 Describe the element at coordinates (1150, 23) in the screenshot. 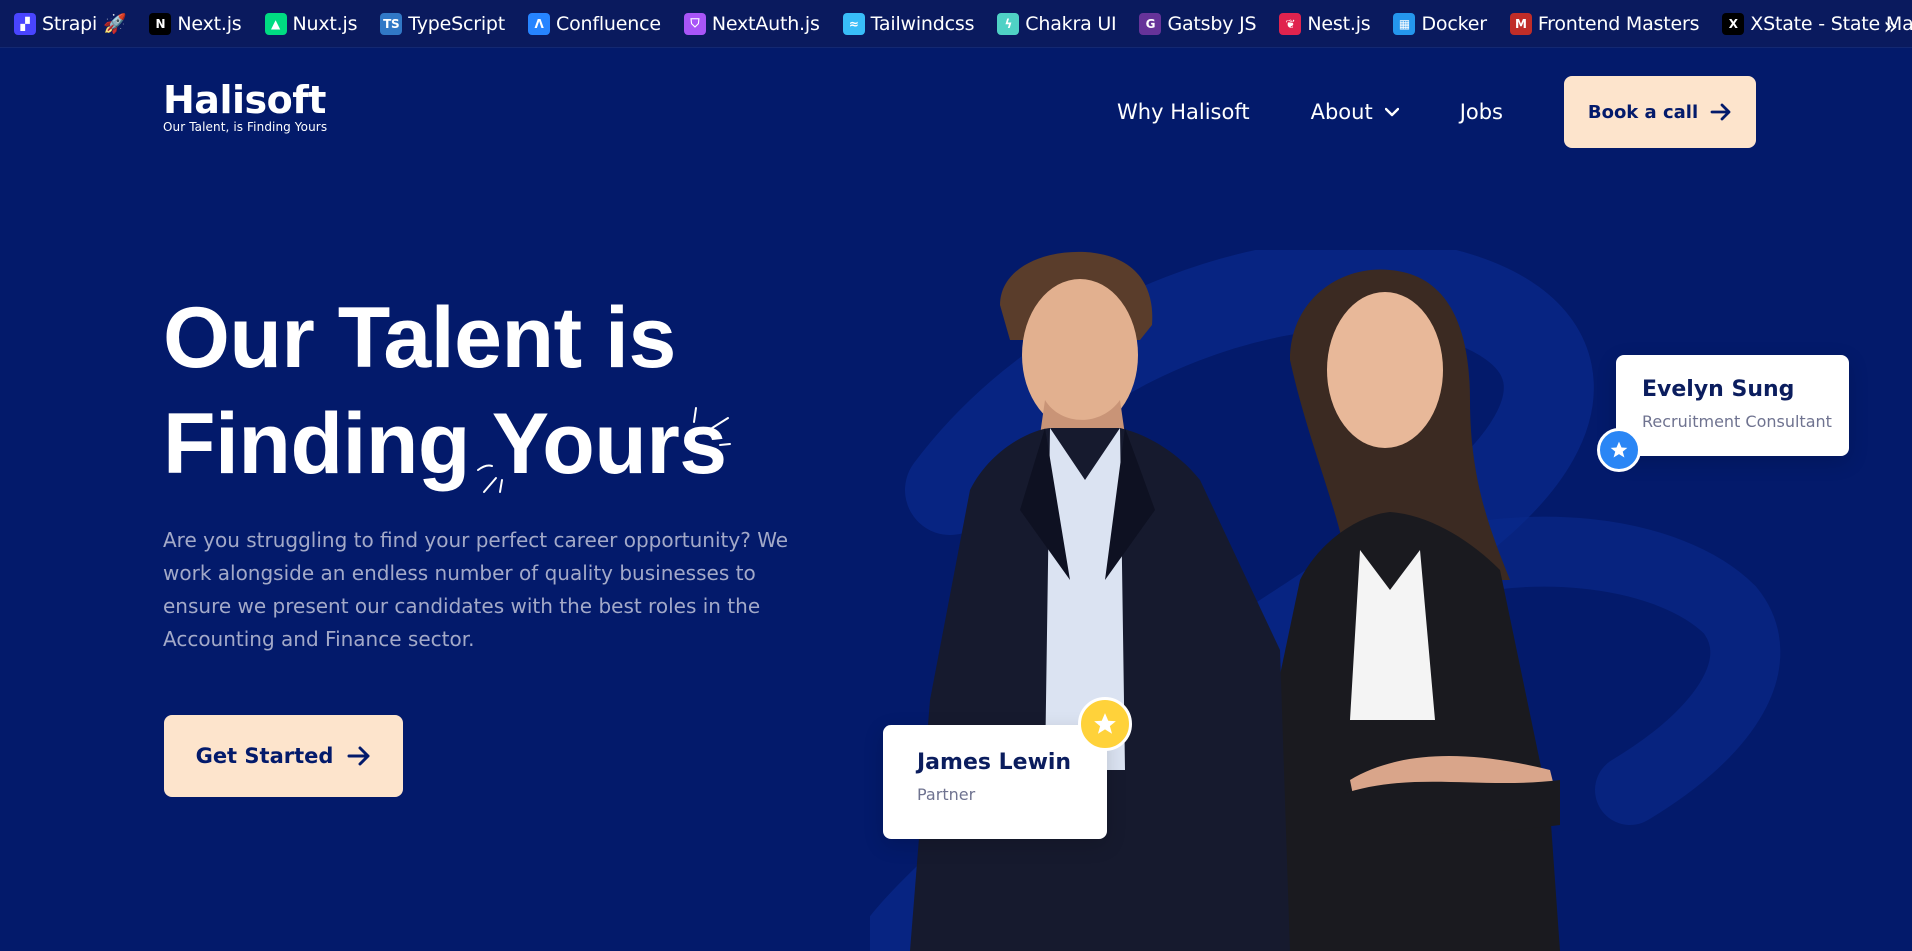

I see `gatsby-icon: G` at that location.